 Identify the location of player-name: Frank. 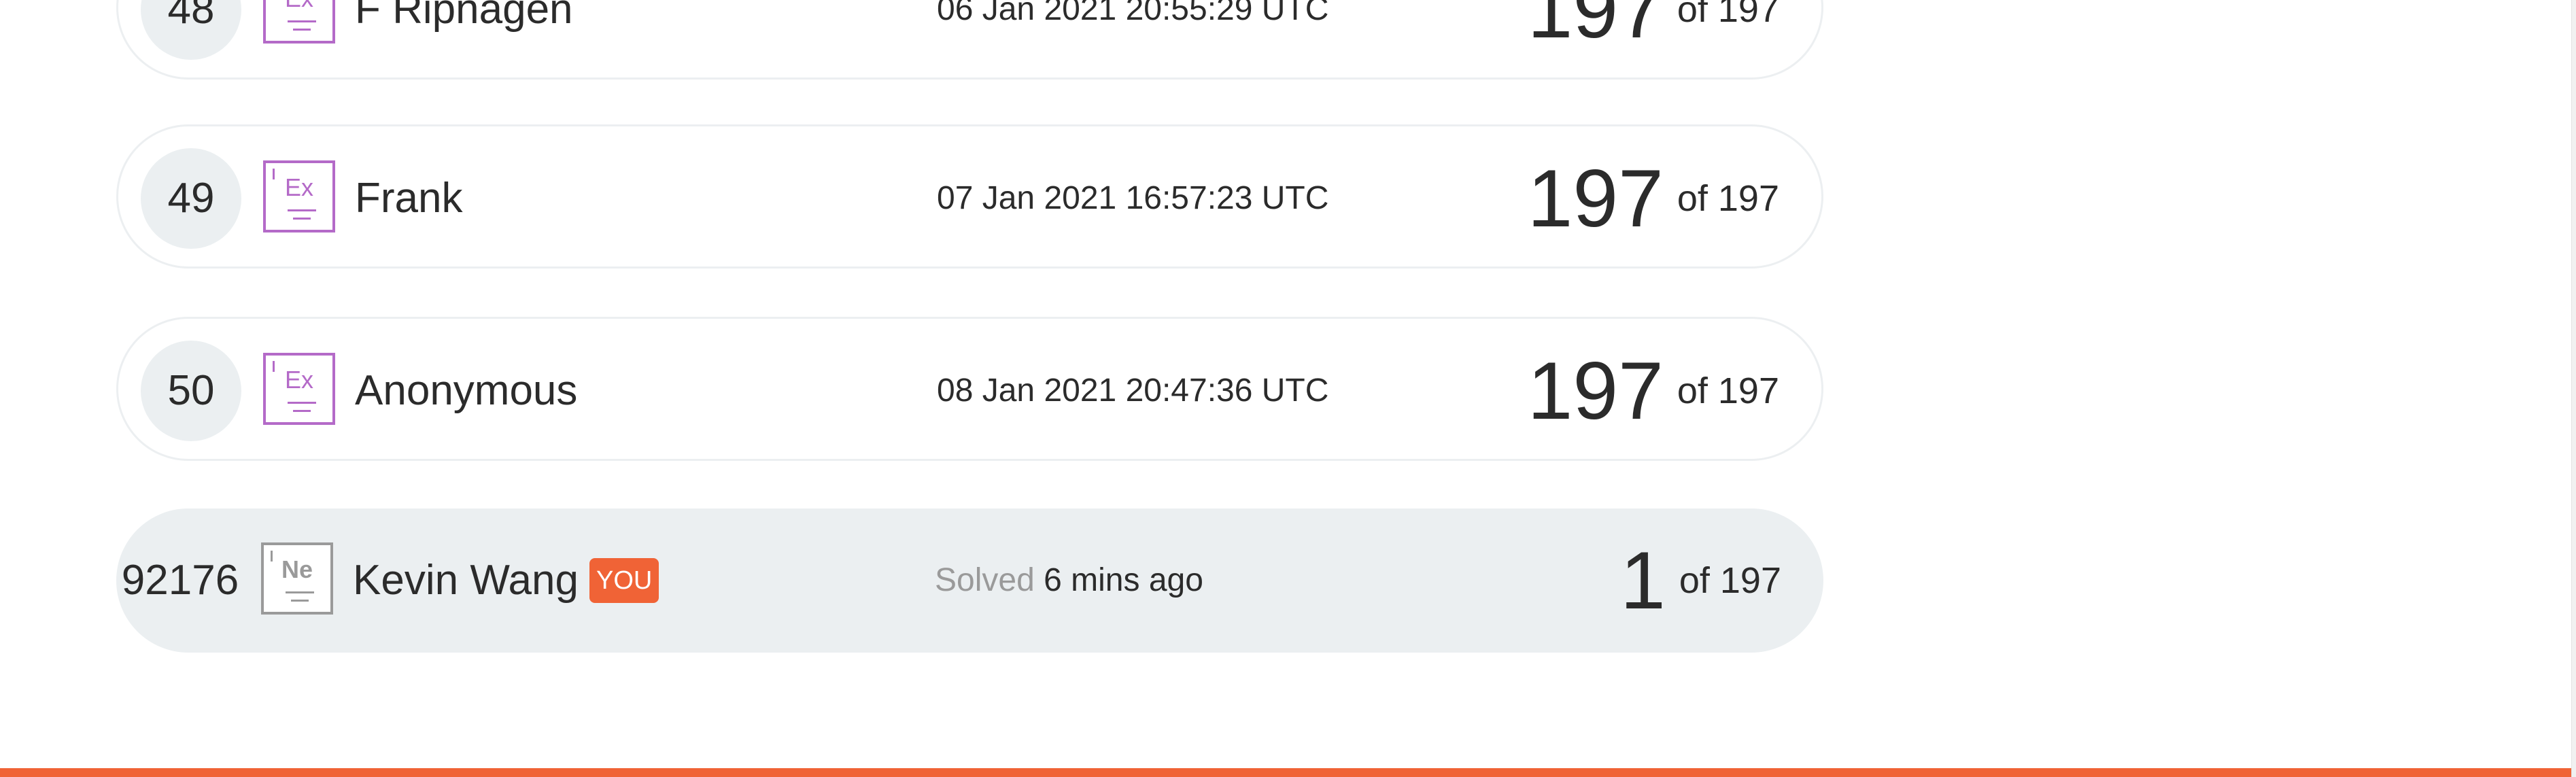
(408, 198).